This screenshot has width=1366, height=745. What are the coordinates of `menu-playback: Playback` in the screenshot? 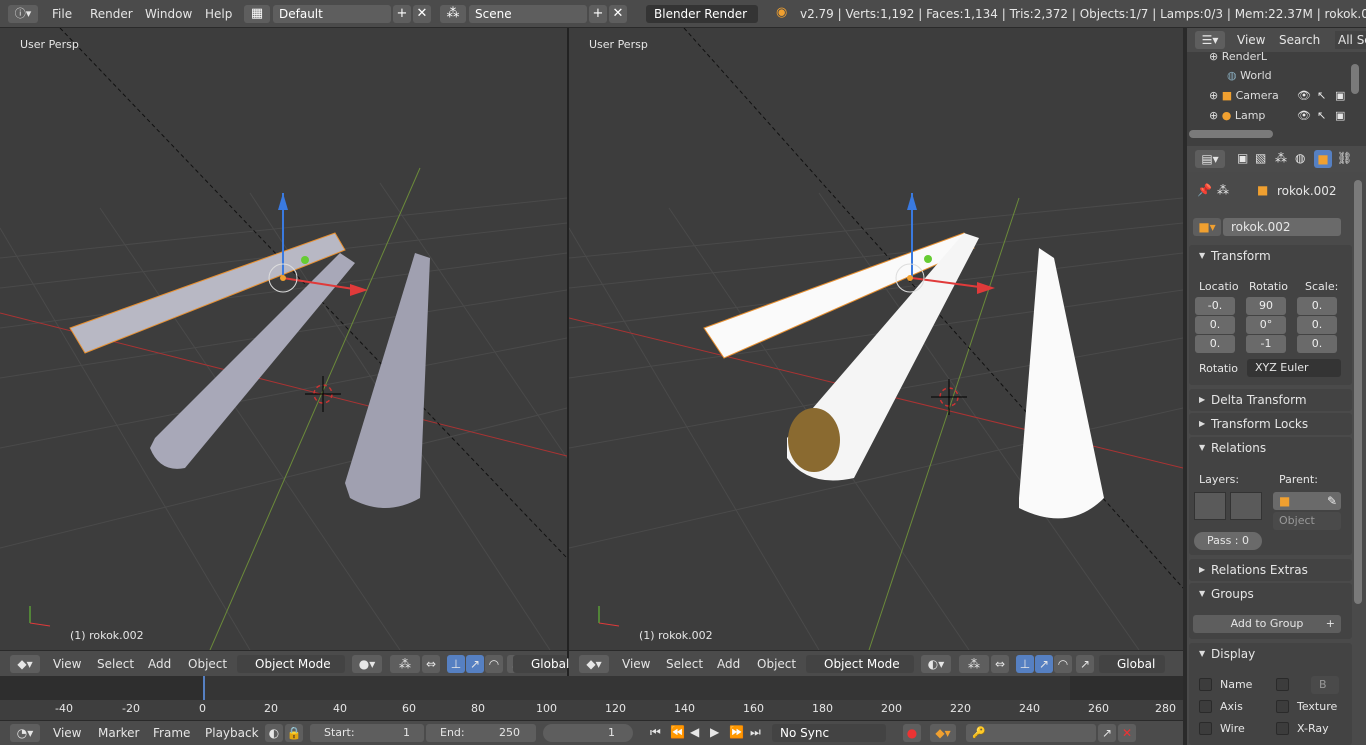 It's located at (232, 733).